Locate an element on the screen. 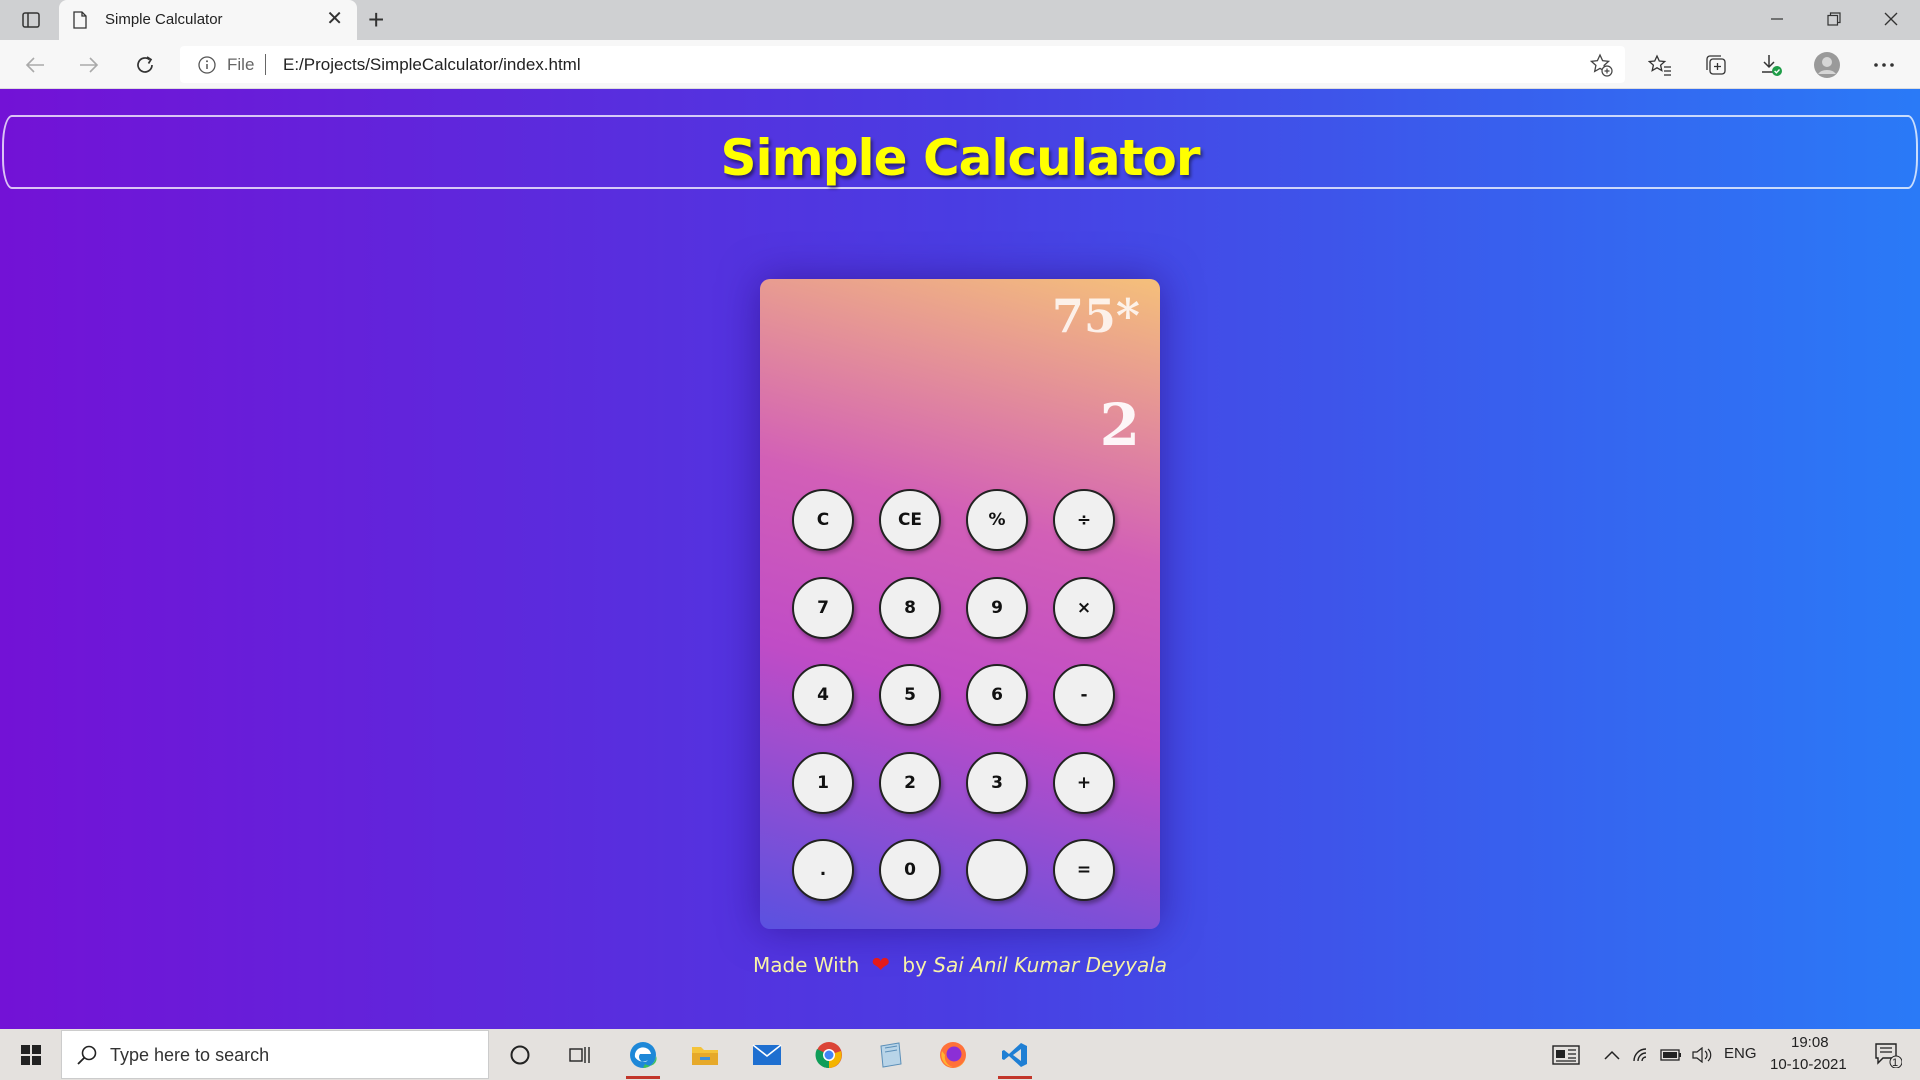  favorites-button is located at coordinates (1660, 65).